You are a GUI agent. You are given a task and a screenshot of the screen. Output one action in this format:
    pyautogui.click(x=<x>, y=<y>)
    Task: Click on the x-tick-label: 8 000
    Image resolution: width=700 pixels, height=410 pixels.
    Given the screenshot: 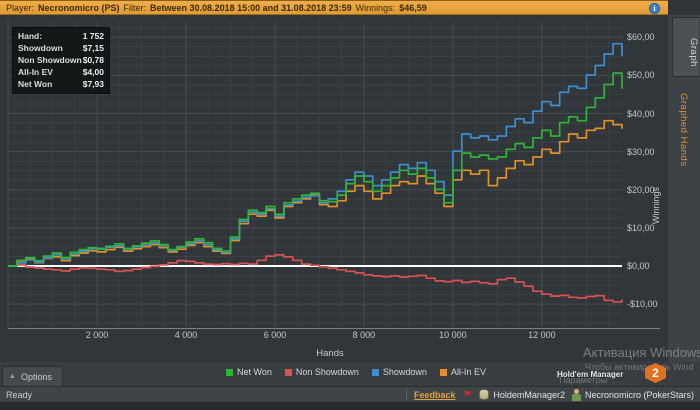 What is the action you would take?
    pyautogui.click(x=364, y=335)
    